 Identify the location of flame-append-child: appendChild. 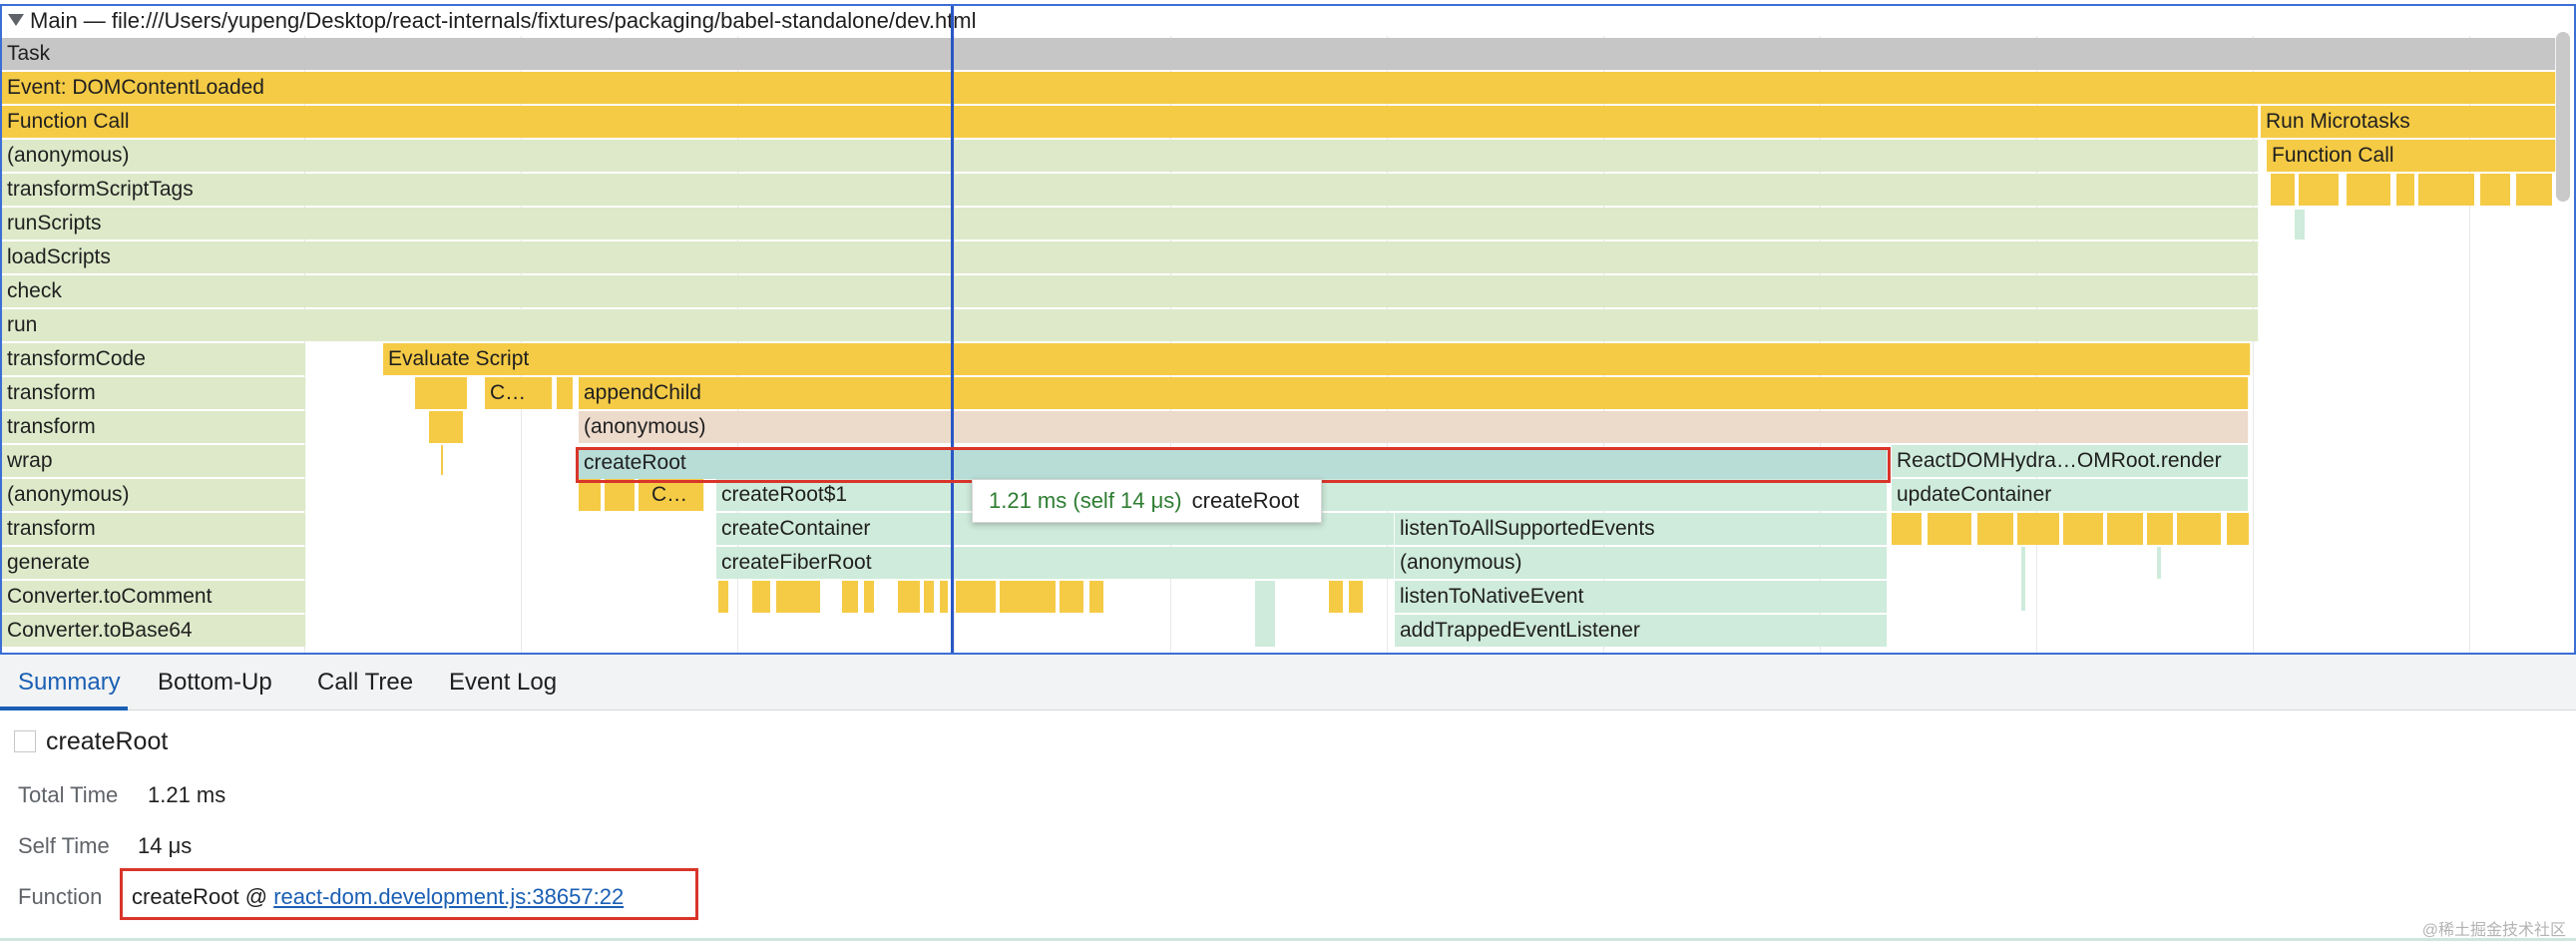
(1414, 393).